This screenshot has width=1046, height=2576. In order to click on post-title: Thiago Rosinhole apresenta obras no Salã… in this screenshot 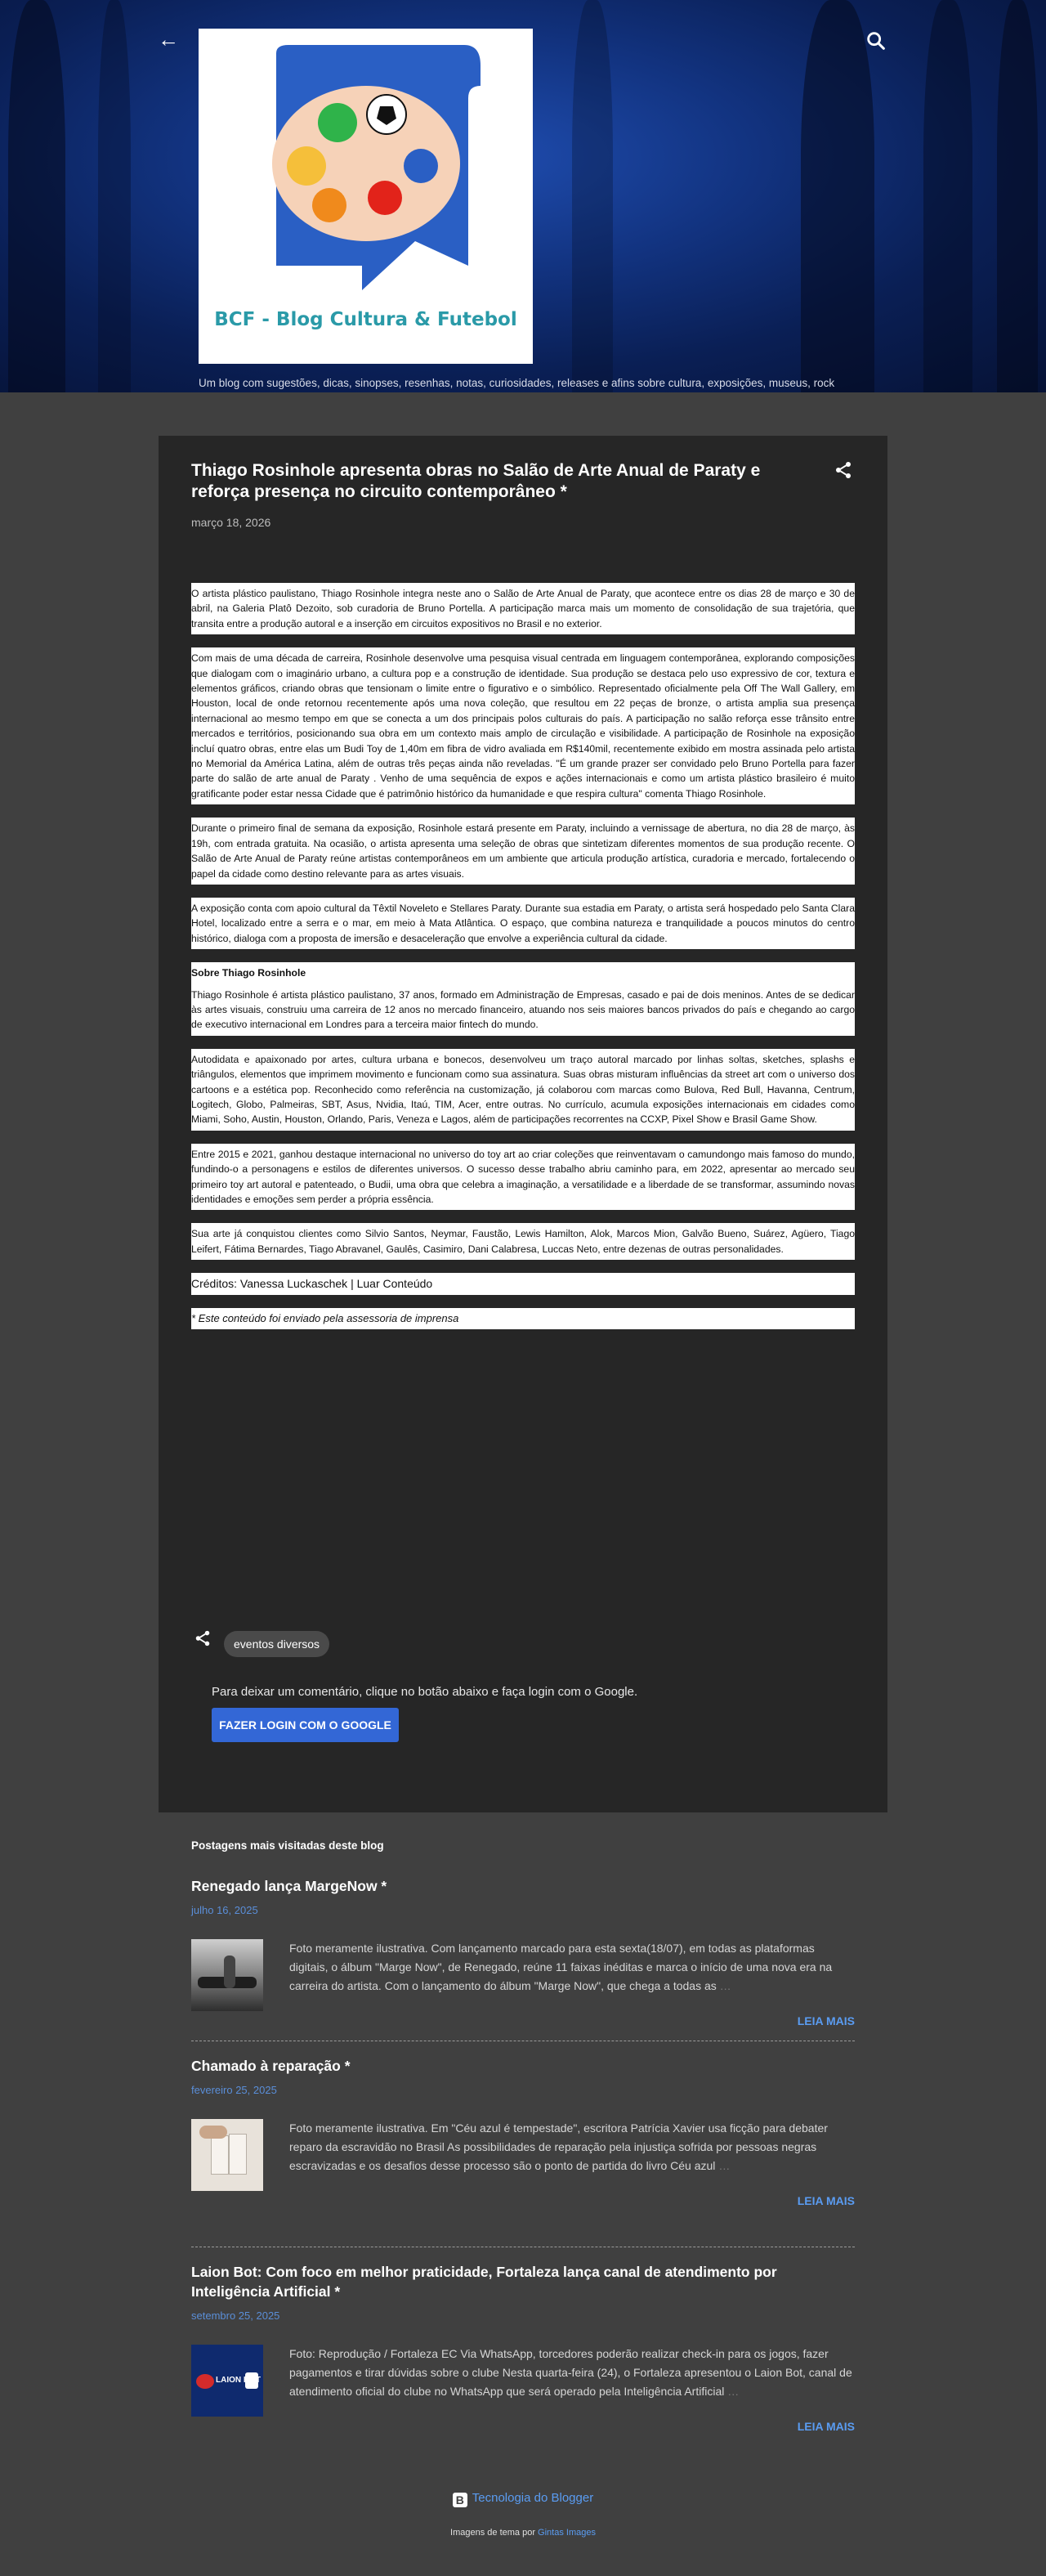, I will do `click(501, 482)`.